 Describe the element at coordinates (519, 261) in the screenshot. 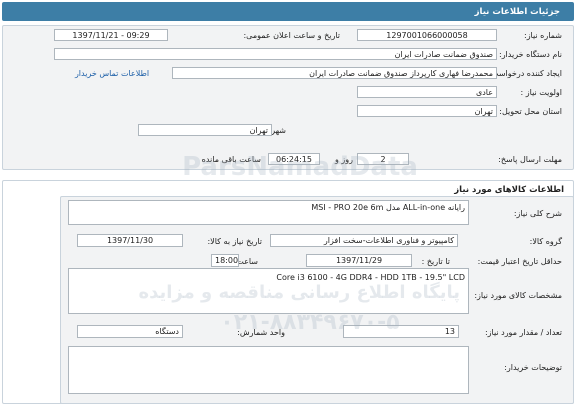

I see `min-price-validity-label: حداقل تاریخ اعتبار قیمت:` at that location.